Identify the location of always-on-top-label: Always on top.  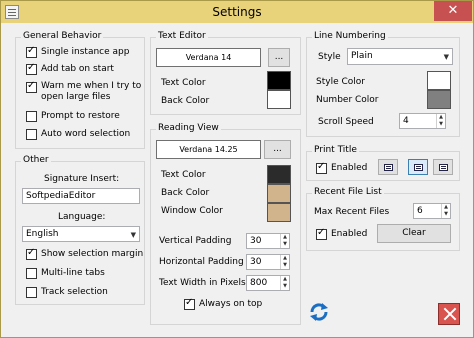
(231, 304).